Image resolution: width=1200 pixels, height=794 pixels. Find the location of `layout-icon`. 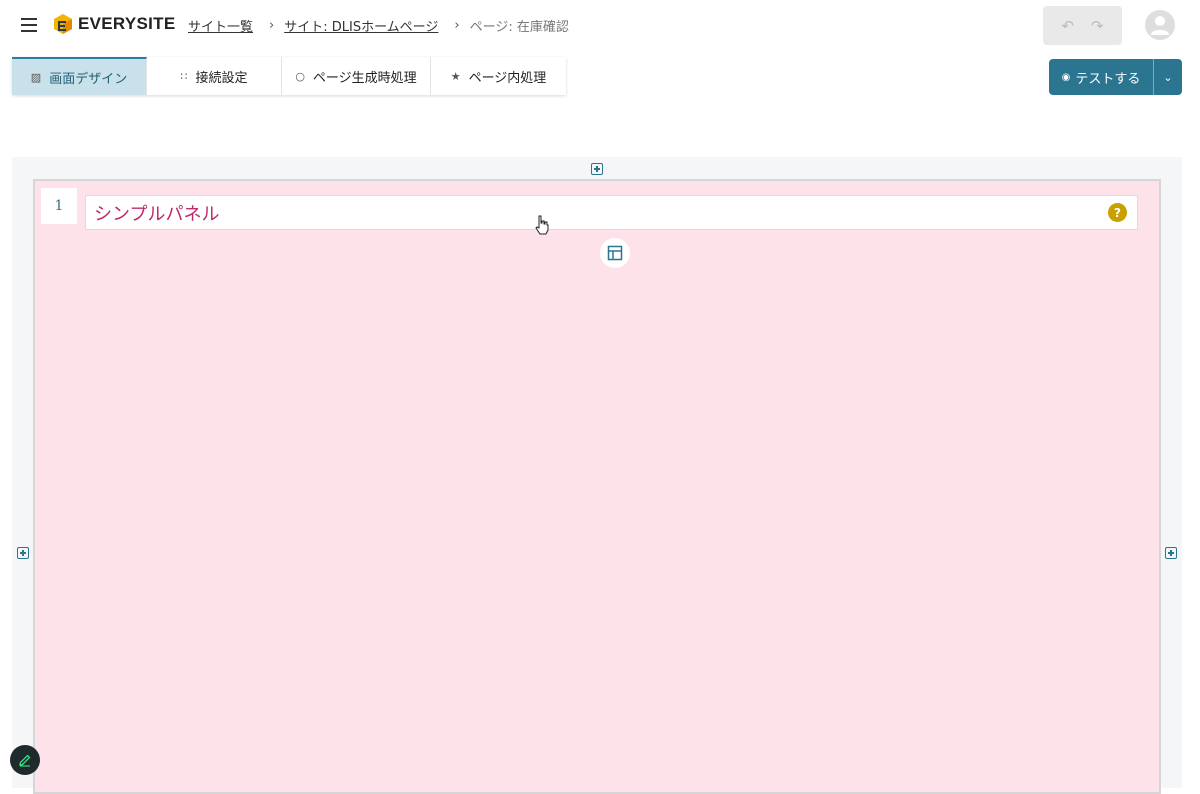

layout-icon is located at coordinates (615, 253).